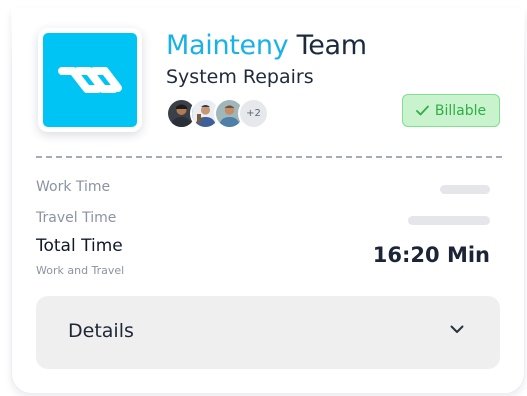 The image size is (527, 396). What do you see at coordinates (465, 189) in the screenshot?
I see `work-time-value-placeholder` at bounding box center [465, 189].